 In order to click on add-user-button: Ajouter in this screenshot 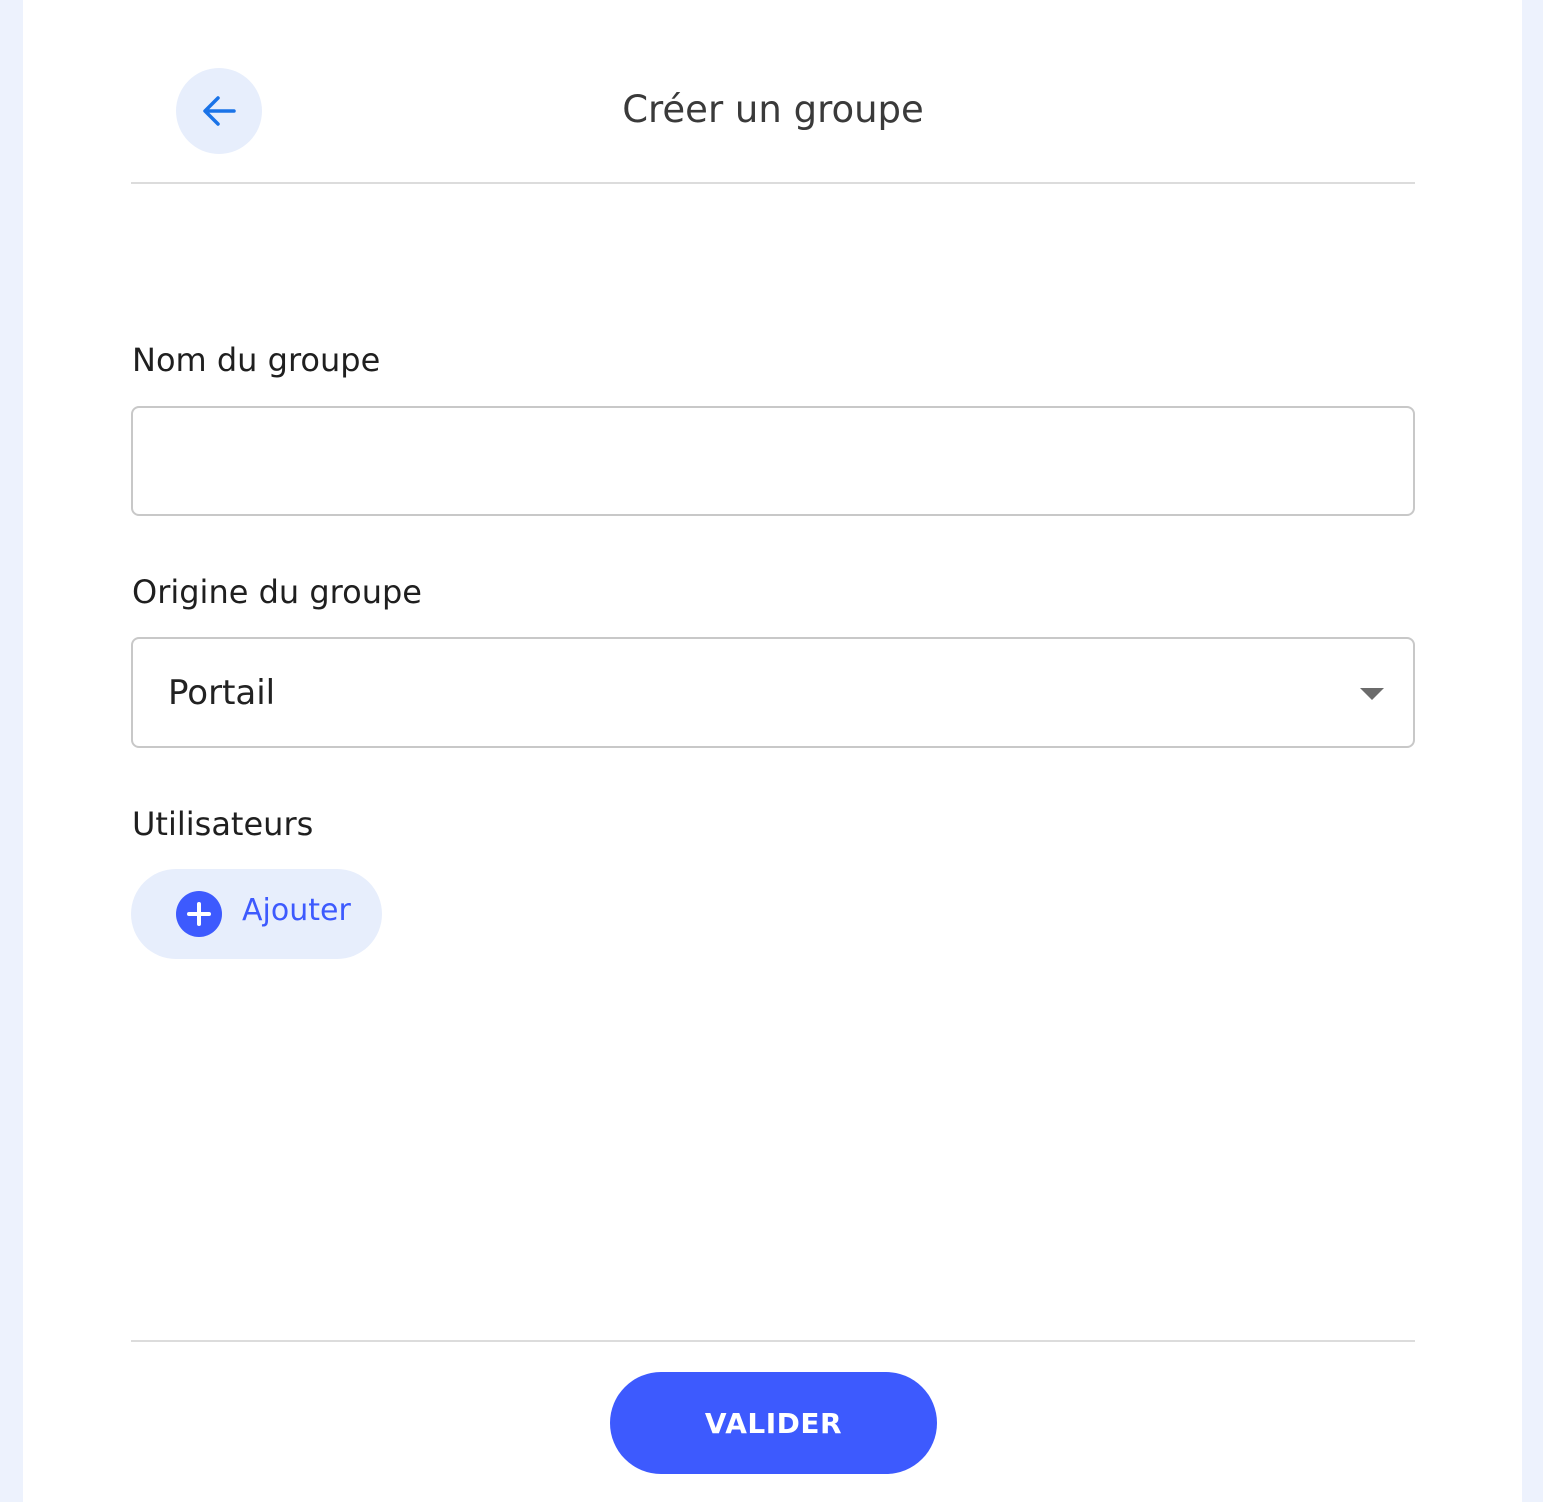, I will do `click(256, 914)`.